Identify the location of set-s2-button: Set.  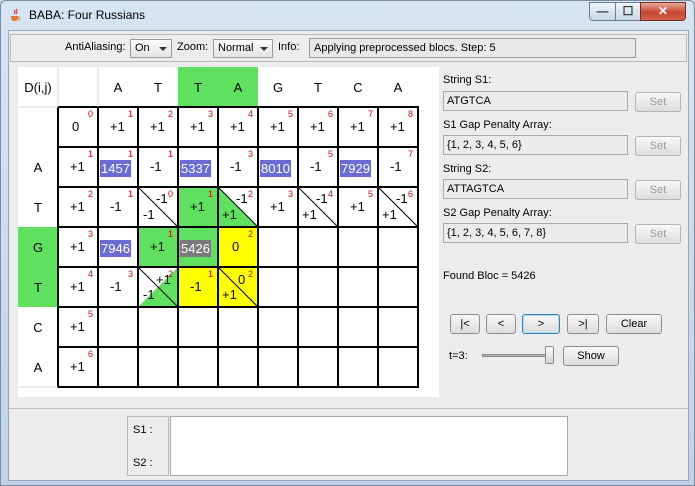
(658, 190).